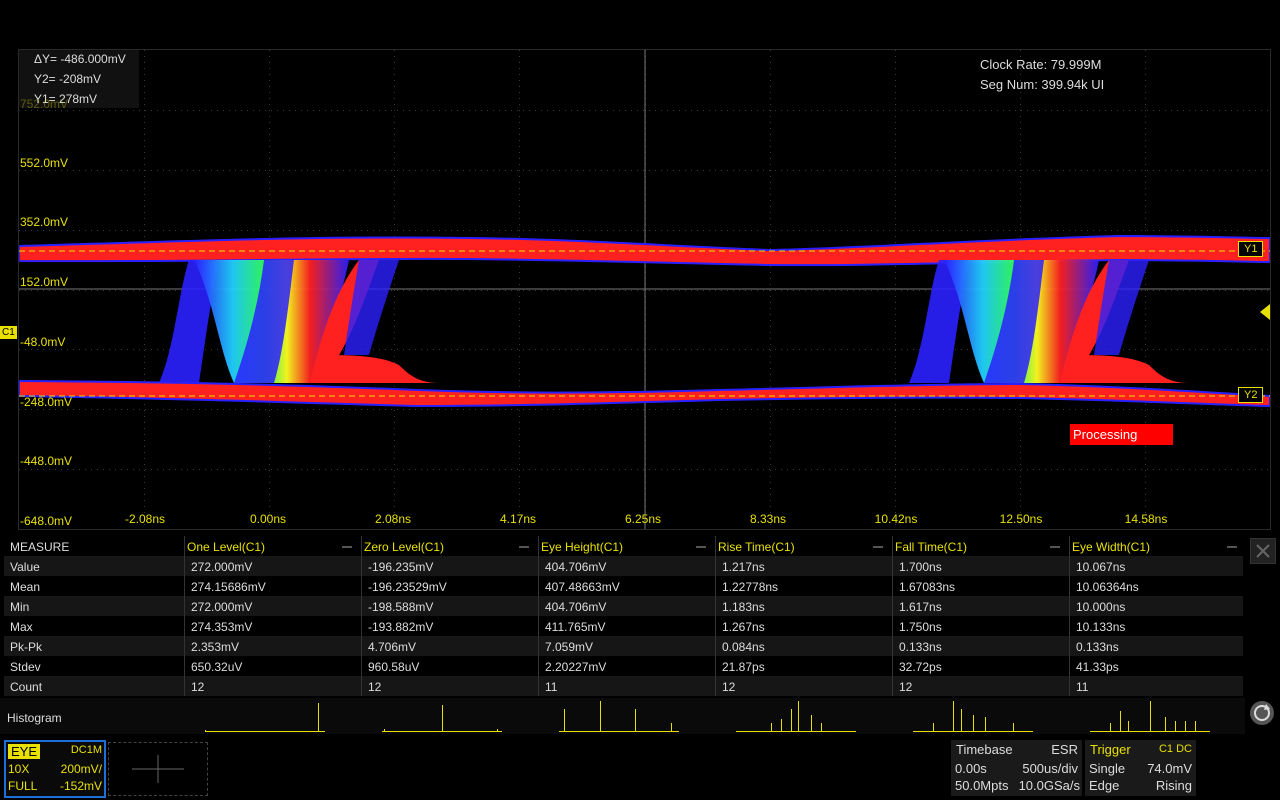 The height and width of the screenshot is (800, 1280). I want to click on y-axis-label: -248.0mV, so click(46, 402).